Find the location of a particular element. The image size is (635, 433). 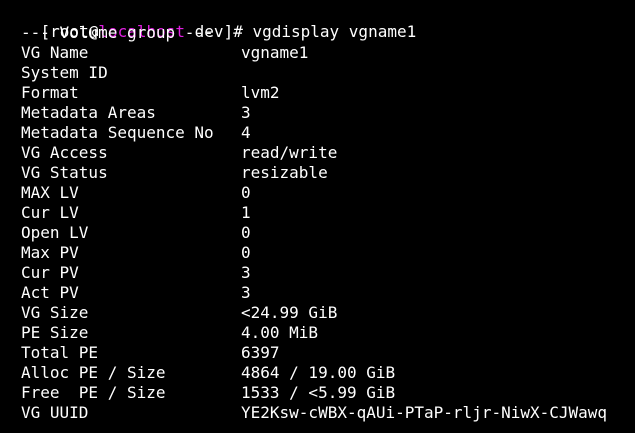

prompt-line: [root@localhost dev]# vgdisplay vgname1 is located at coordinates (209, 21).